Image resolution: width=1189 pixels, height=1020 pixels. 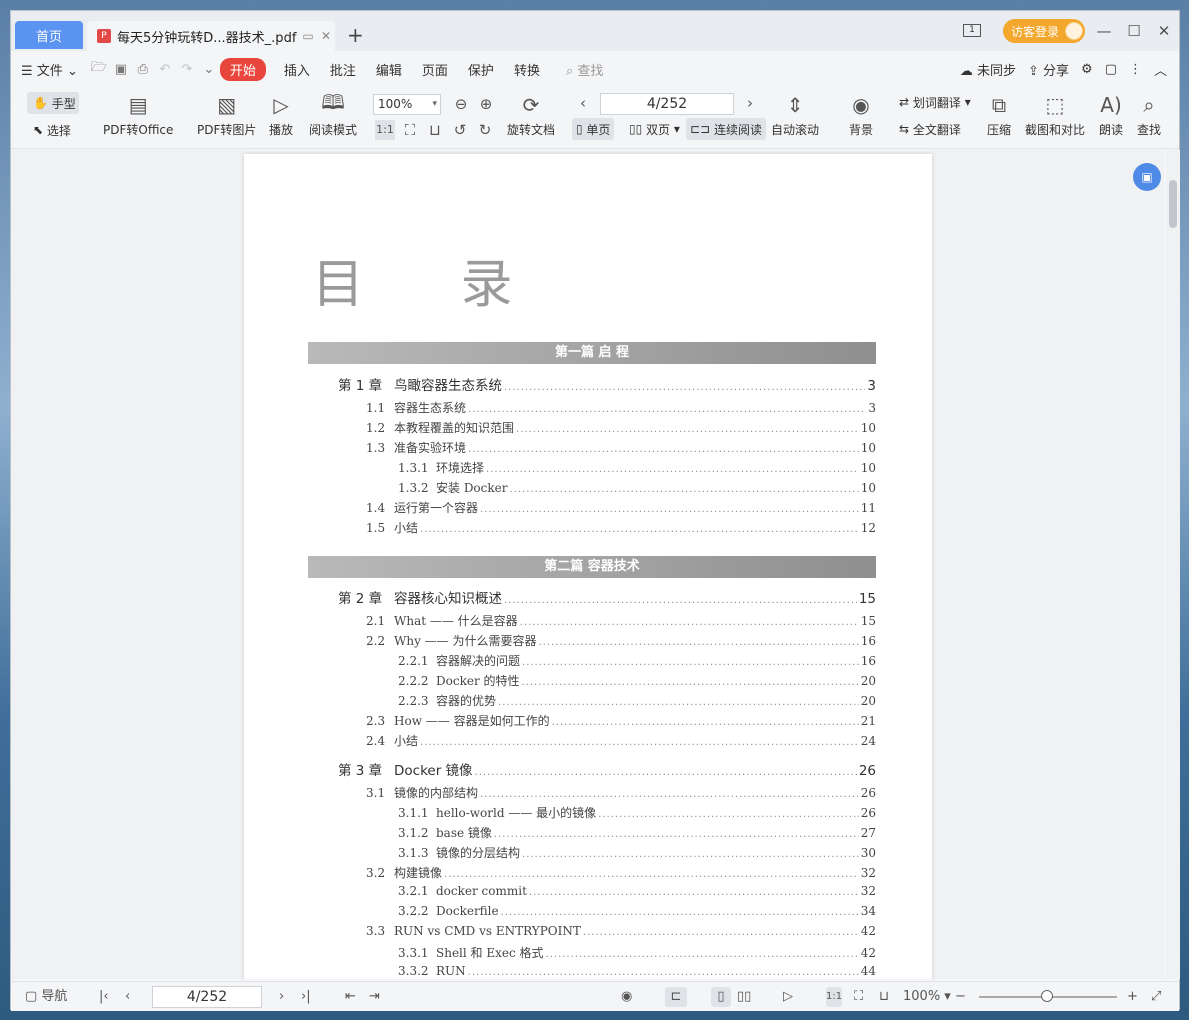 I want to click on toc-entry: 1.3.1 环境选择 10, so click(x=637, y=468).